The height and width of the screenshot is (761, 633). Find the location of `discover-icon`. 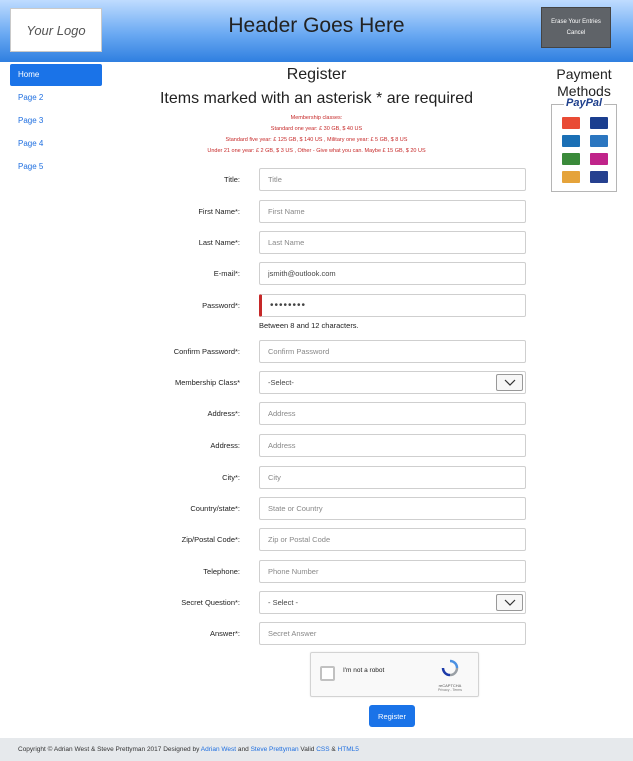

discover-icon is located at coordinates (571, 159).